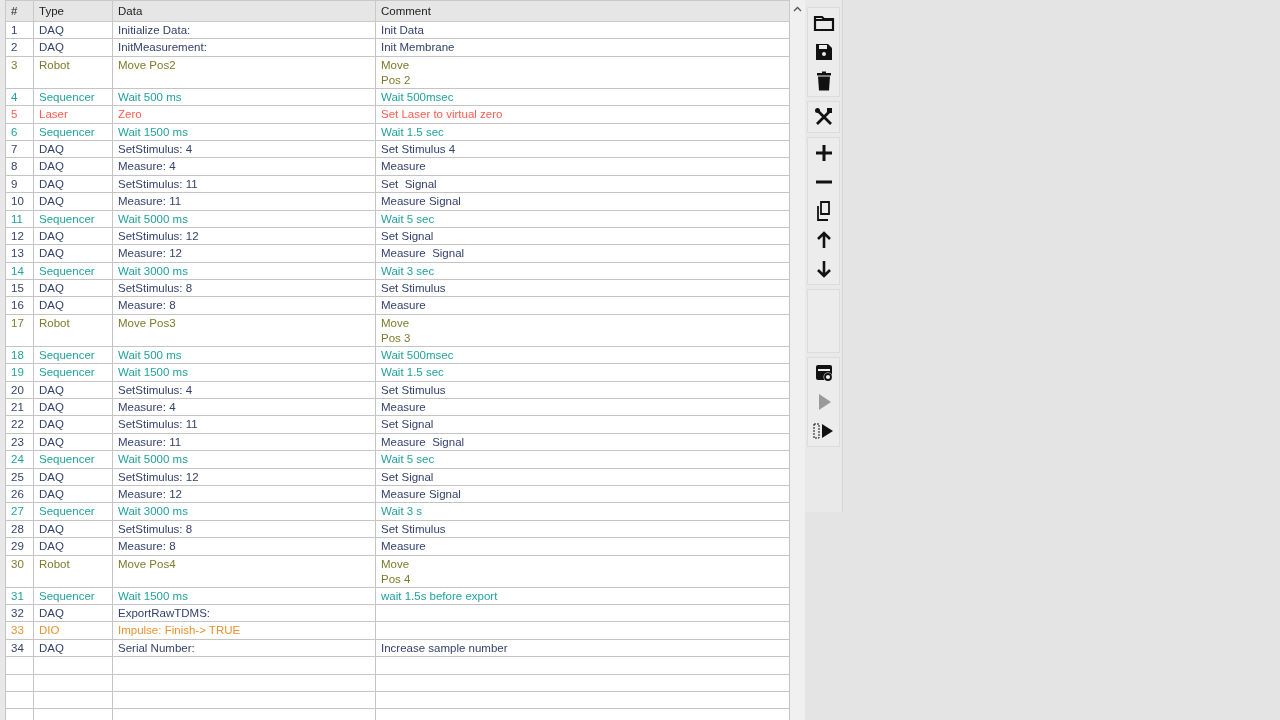  I want to click on table-cell: 29, so click(19, 546).